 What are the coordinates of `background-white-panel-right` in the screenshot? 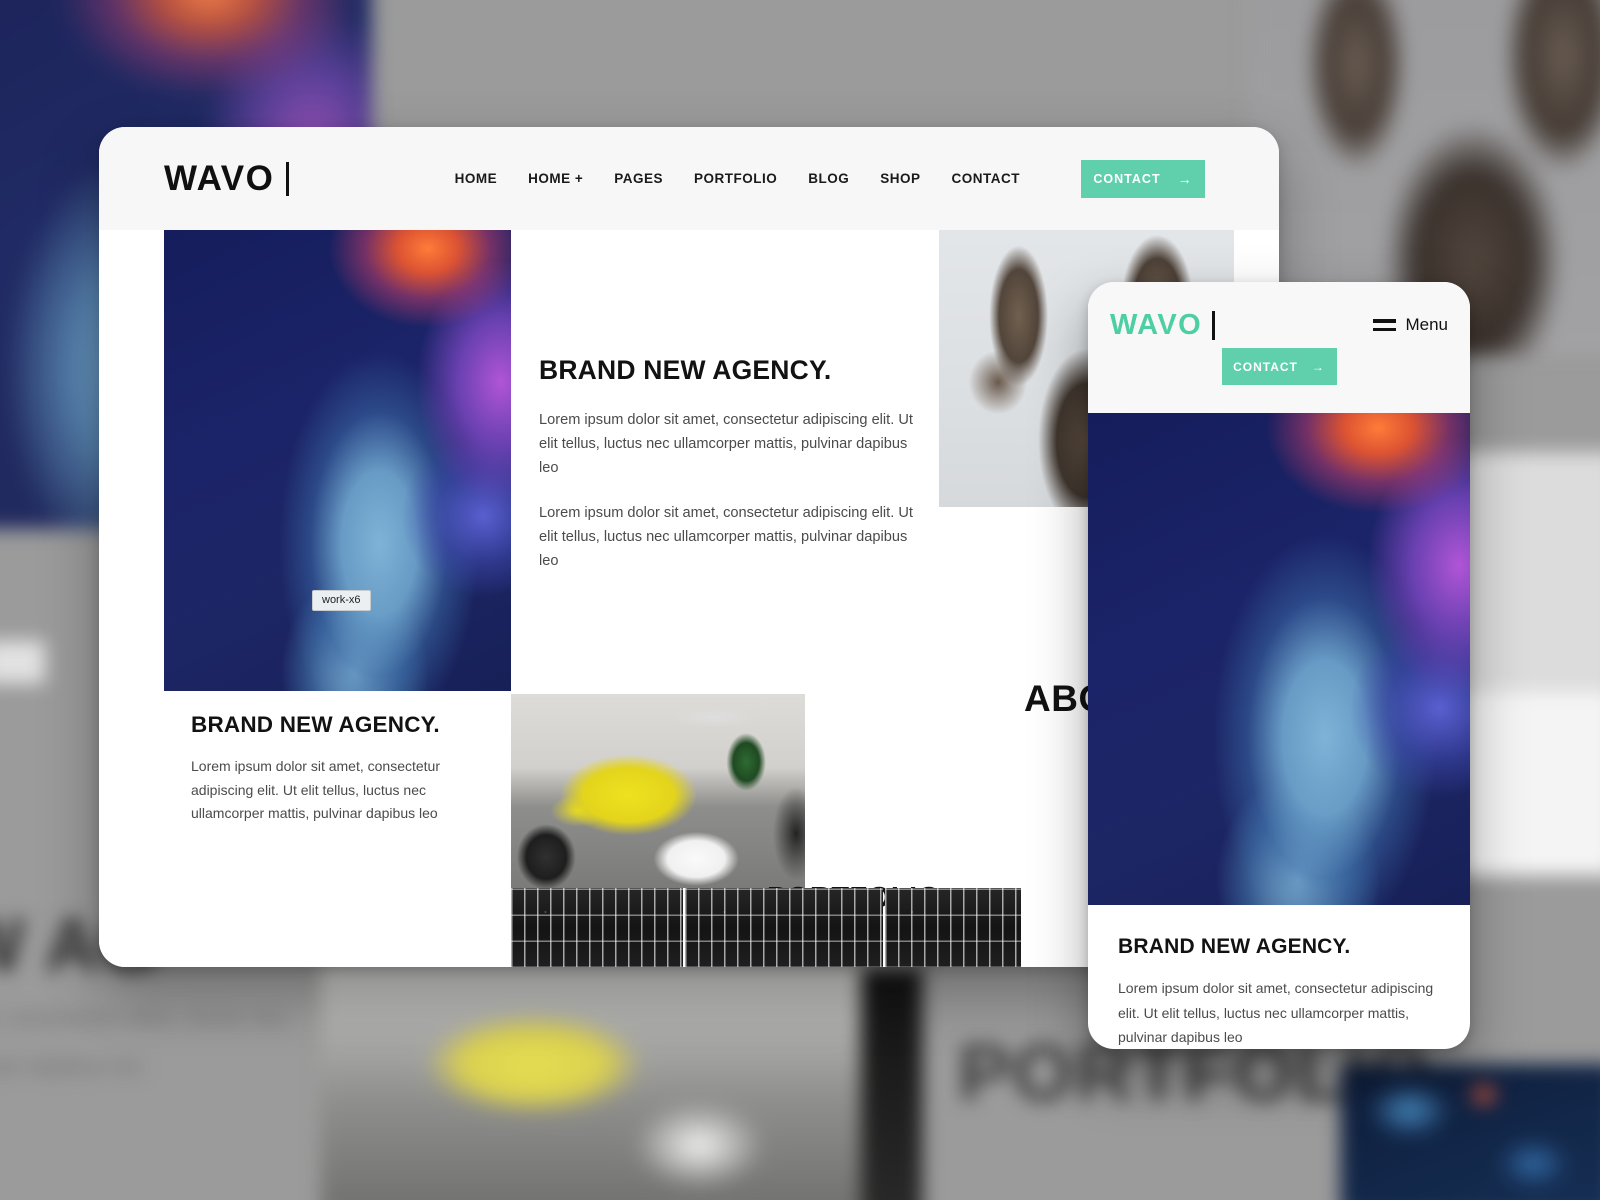 It's located at (1526, 783).